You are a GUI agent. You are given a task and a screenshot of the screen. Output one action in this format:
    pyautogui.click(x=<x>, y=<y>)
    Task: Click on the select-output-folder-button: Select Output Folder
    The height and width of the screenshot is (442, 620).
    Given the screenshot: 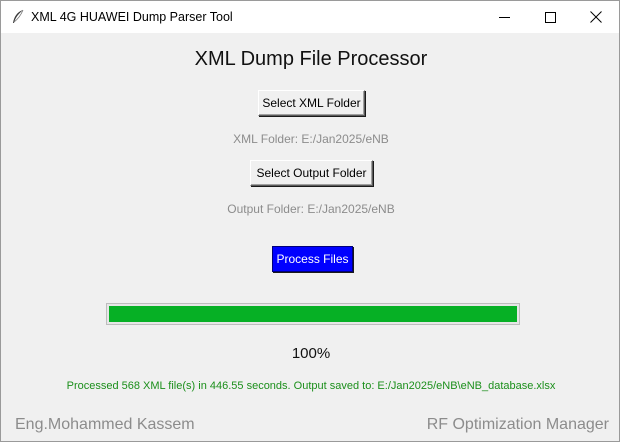 What is the action you would take?
    pyautogui.click(x=311, y=173)
    